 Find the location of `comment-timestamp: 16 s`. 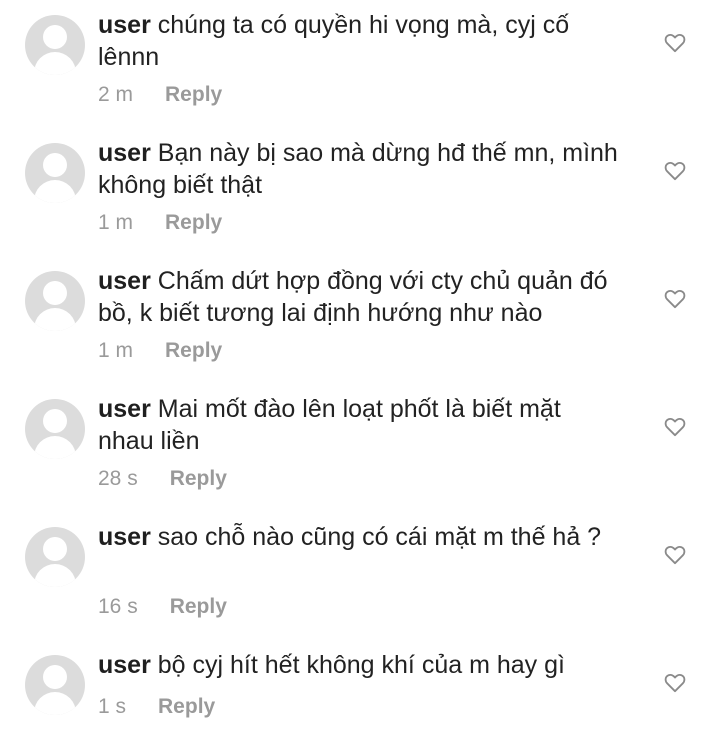

comment-timestamp: 16 s is located at coordinates (118, 606).